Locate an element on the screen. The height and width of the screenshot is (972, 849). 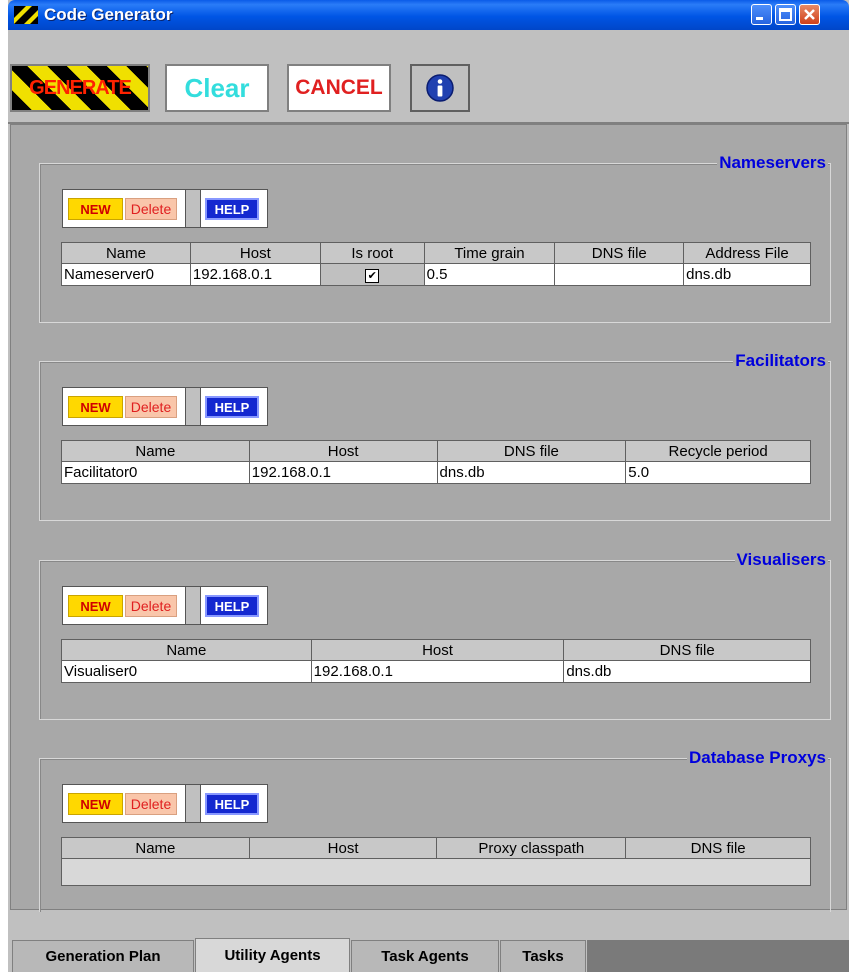
cancel-label: CANCEL is located at coordinates (339, 87).